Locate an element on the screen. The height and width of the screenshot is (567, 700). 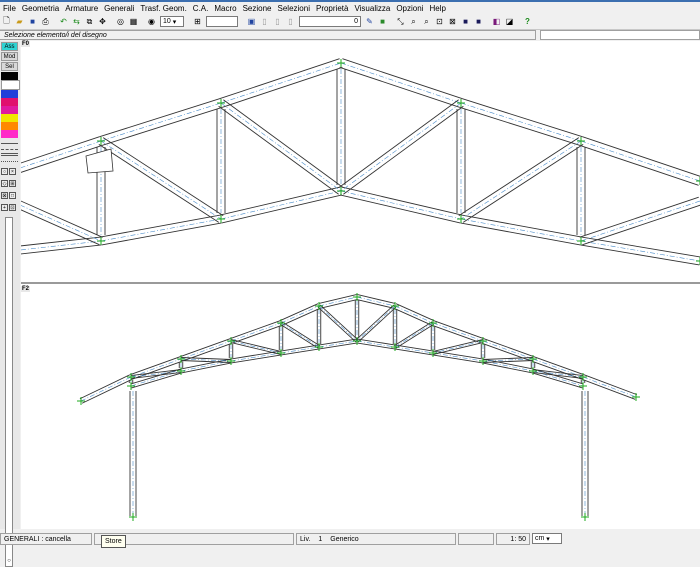
view-dark-icon: ■ is located at coordinates (465, 21).